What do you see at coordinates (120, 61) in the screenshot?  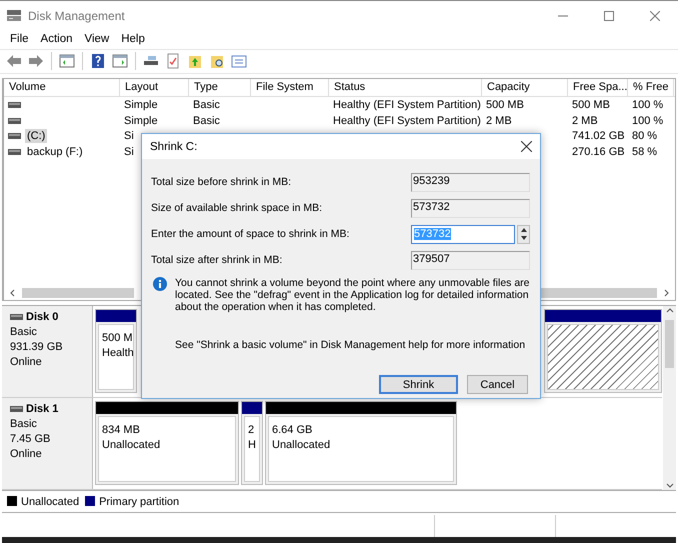 I see `panel-icon` at bounding box center [120, 61].